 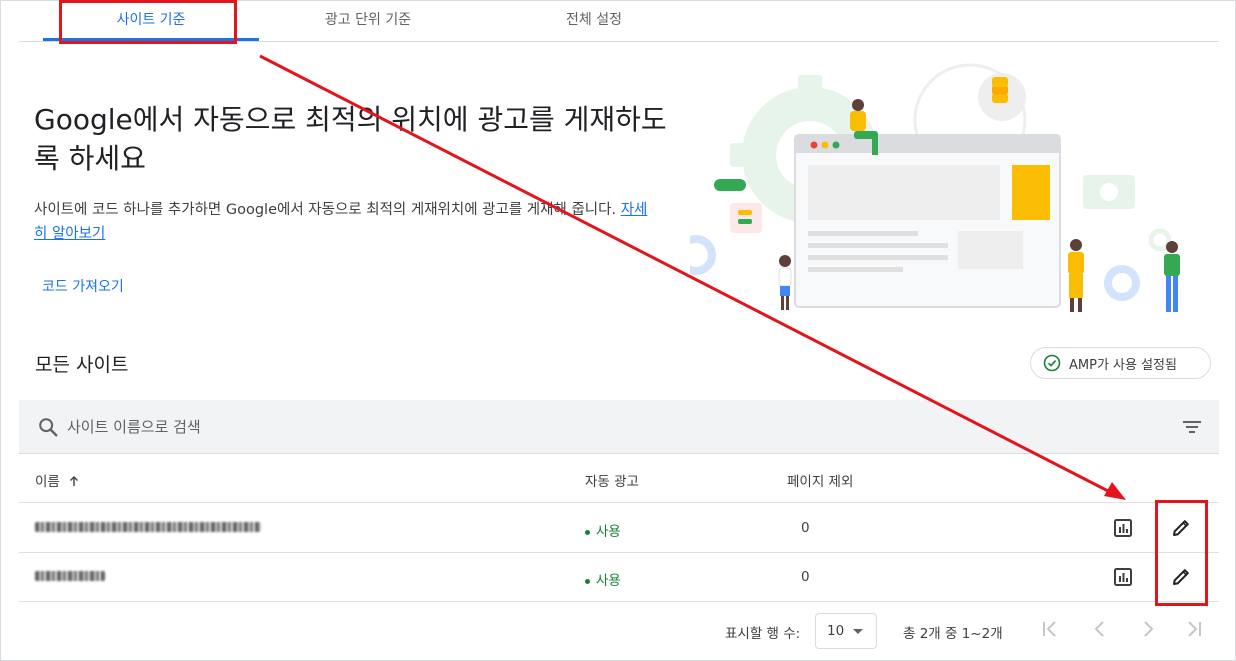 I want to click on hero-title: Google에서 자동으로 최적의 위치에 광고를 게재하도록 하세요, so click(x=350, y=139).